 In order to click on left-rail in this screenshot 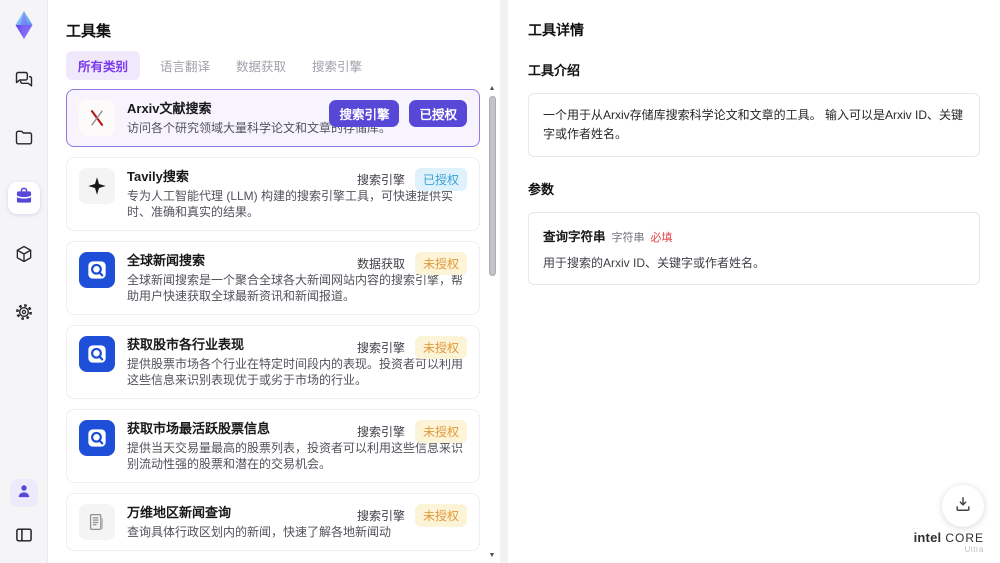, I will do `click(24, 281)`.